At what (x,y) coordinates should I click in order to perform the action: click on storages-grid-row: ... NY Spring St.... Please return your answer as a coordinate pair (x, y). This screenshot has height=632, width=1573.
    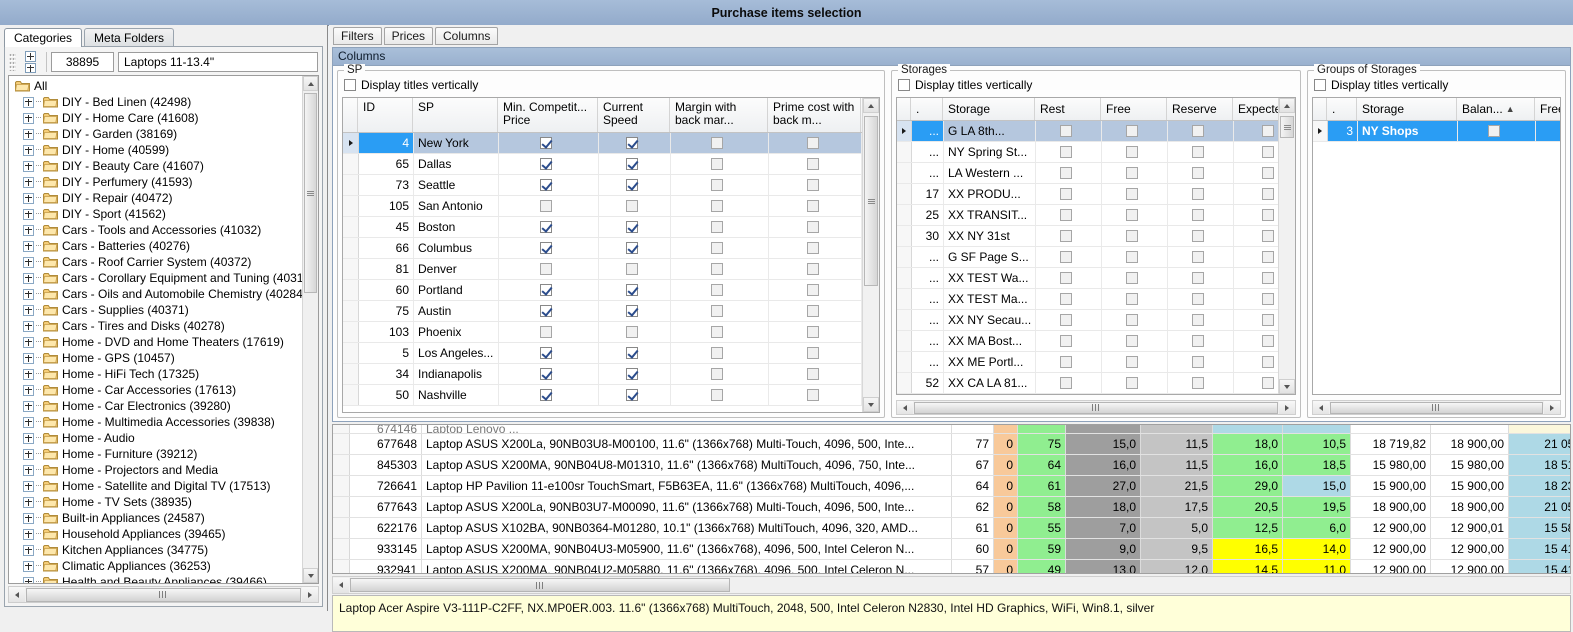
    Looking at the image, I should click on (1088, 152).